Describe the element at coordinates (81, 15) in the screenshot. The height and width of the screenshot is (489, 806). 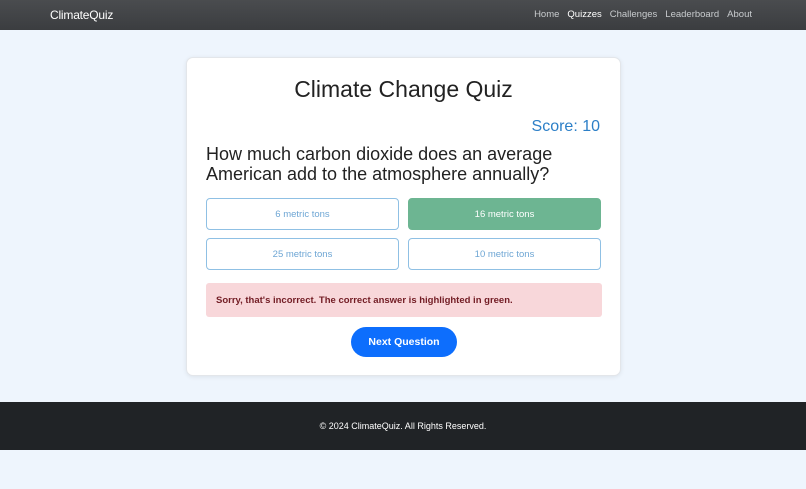
I see `brand-logo: ClimateQuiz` at that location.